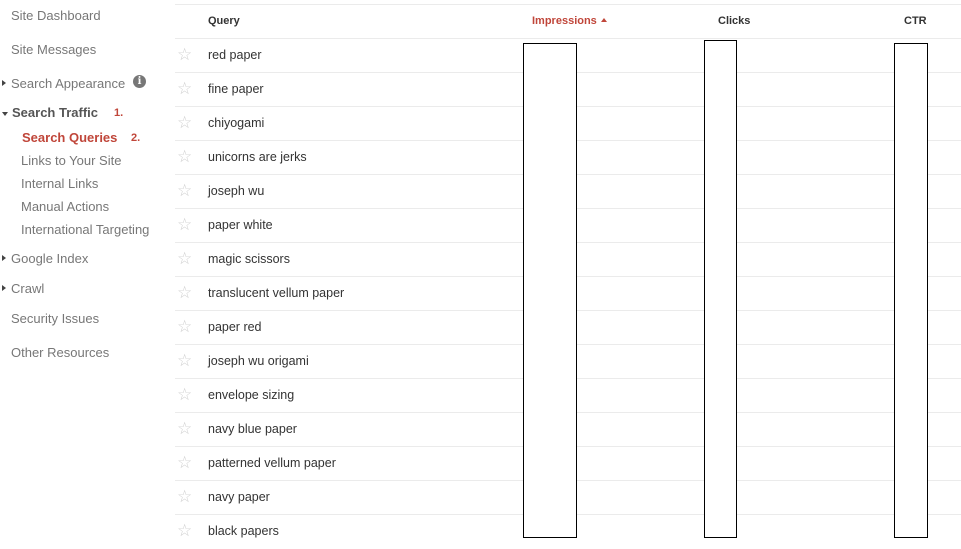  Describe the element at coordinates (224, 21) in the screenshot. I see `column-header-query: Query` at that location.